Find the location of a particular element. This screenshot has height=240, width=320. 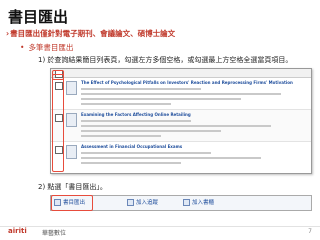

results-header-bar is located at coordinates (181, 73).